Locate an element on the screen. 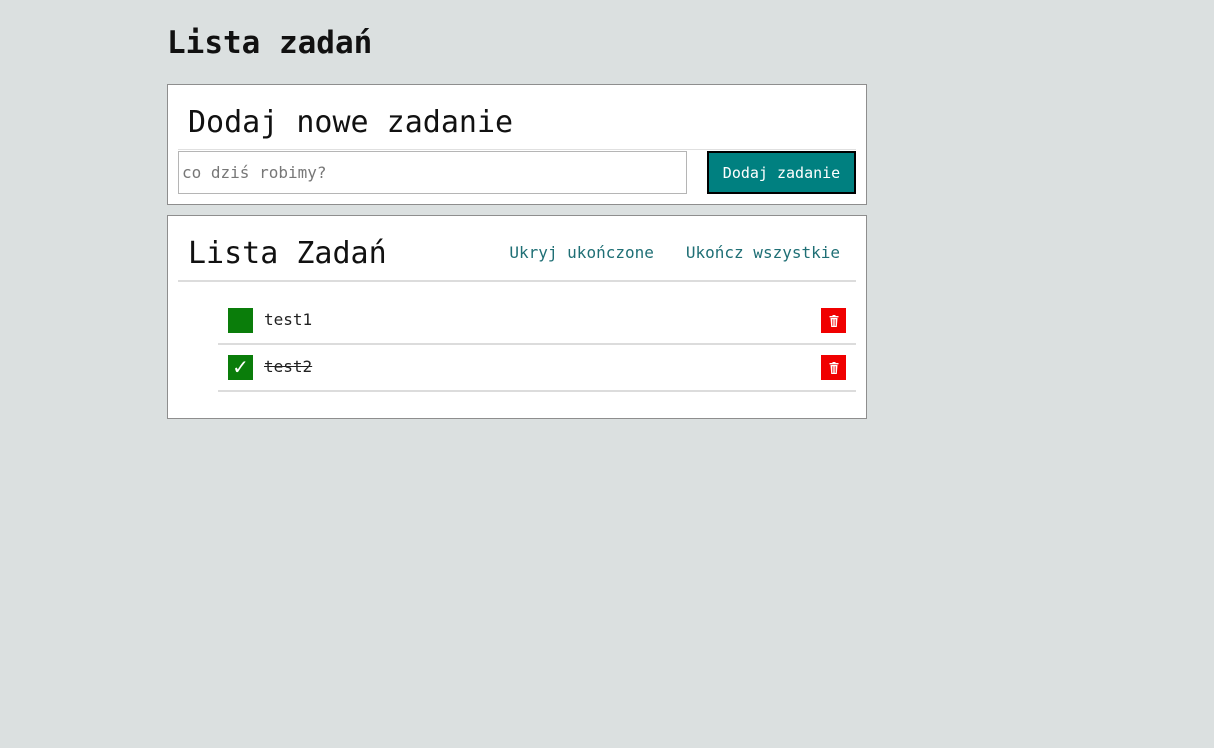 The image size is (1214, 748). task-checkbox-checked: ✓ is located at coordinates (240, 367).